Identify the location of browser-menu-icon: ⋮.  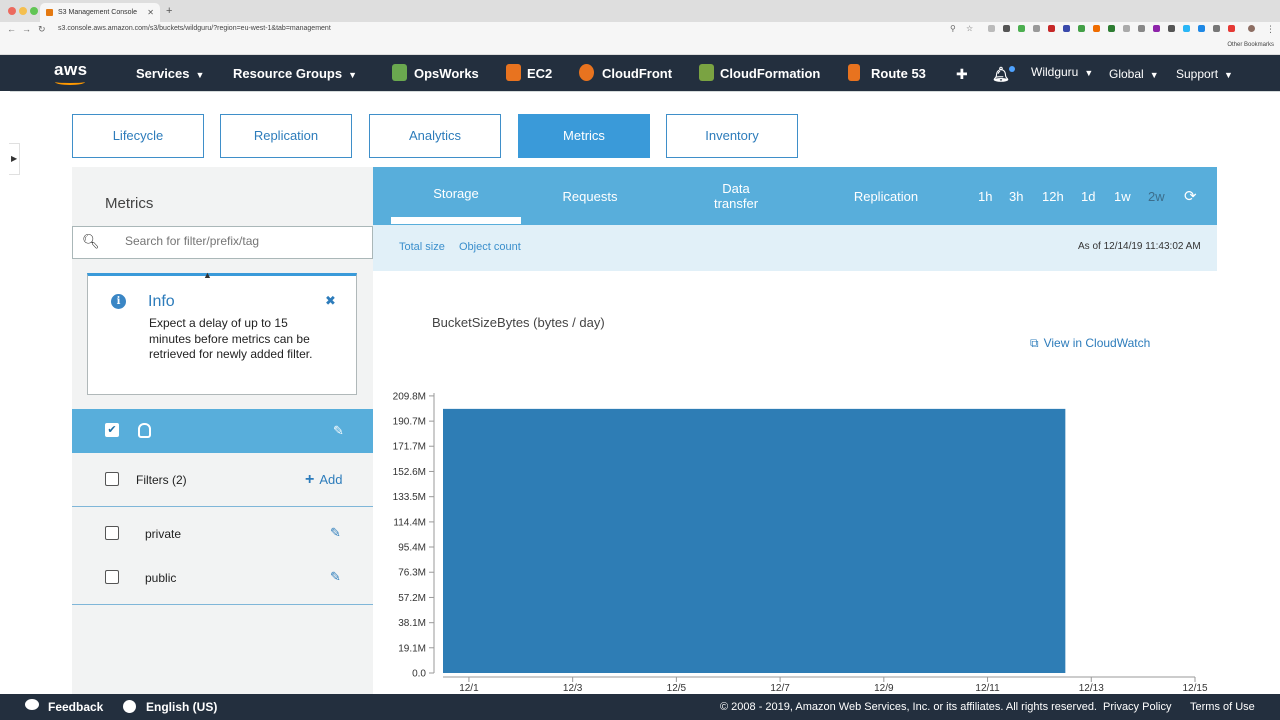
(1270, 29).